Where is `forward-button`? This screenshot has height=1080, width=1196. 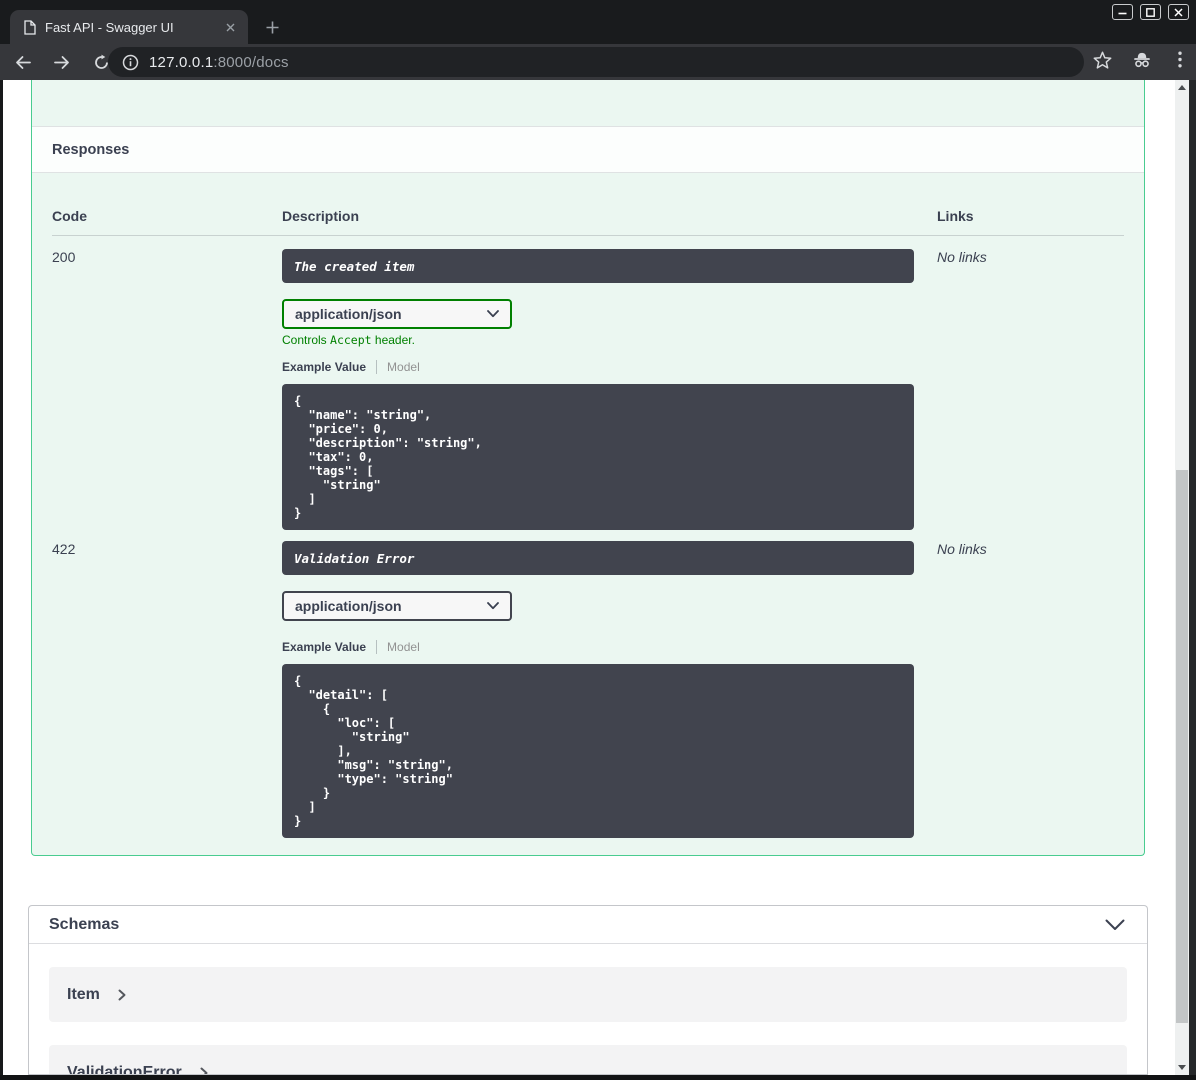
forward-button is located at coordinates (62, 62).